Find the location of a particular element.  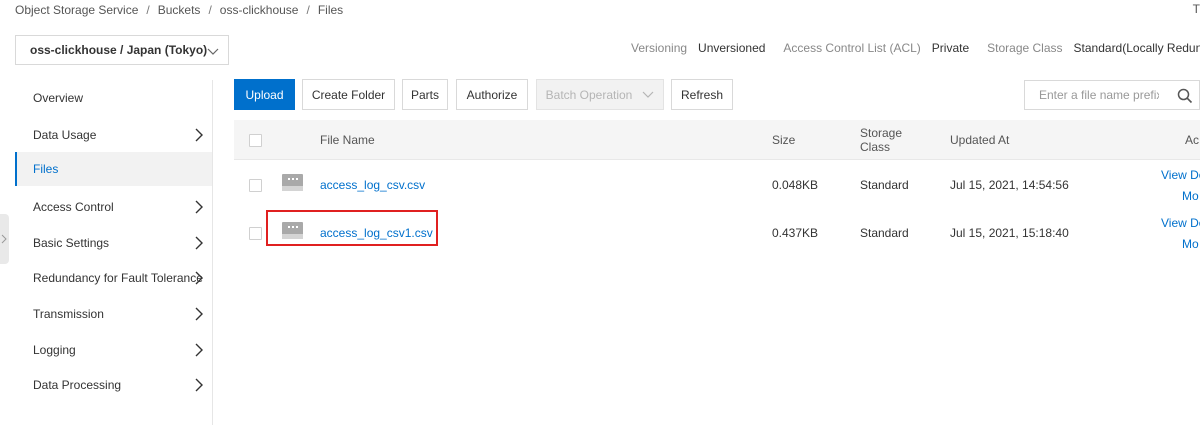

versioning-value: Unversioned is located at coordinates (732, 48).